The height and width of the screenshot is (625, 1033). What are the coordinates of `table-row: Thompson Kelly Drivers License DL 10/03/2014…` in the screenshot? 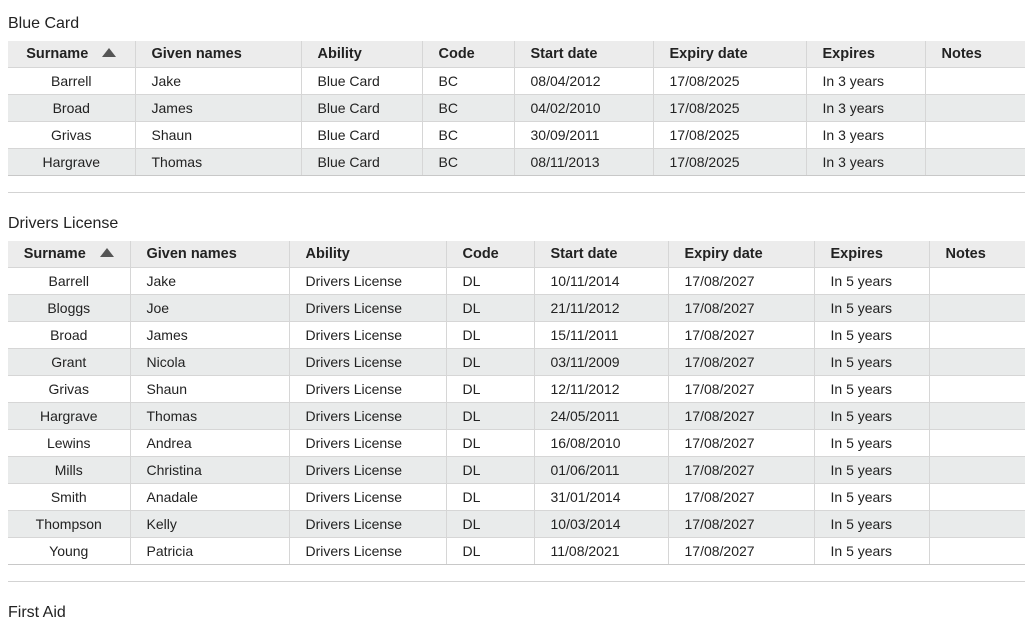 It's located at (516, 524).